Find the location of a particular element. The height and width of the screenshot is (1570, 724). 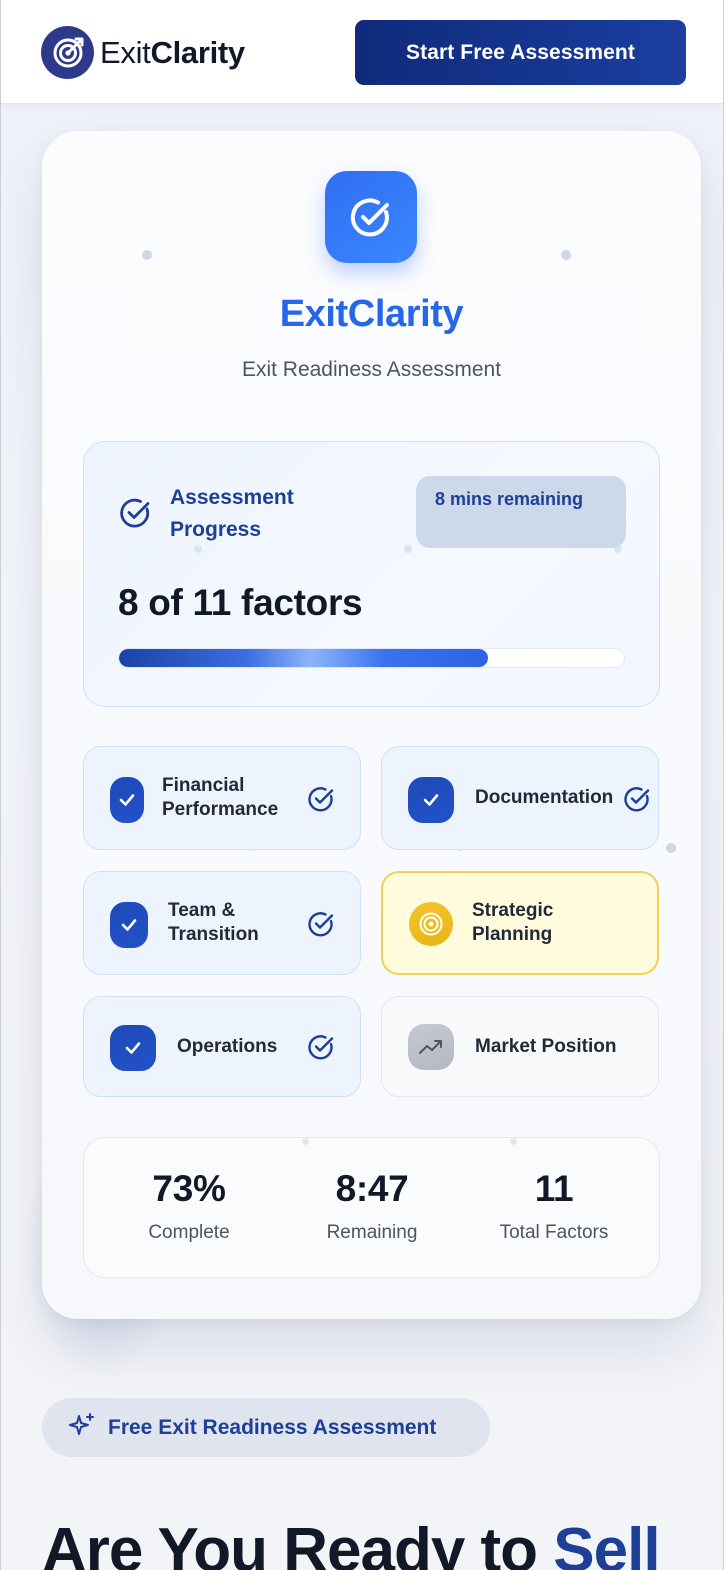

stat-label: Complete is located at coordinates (189, 1232).